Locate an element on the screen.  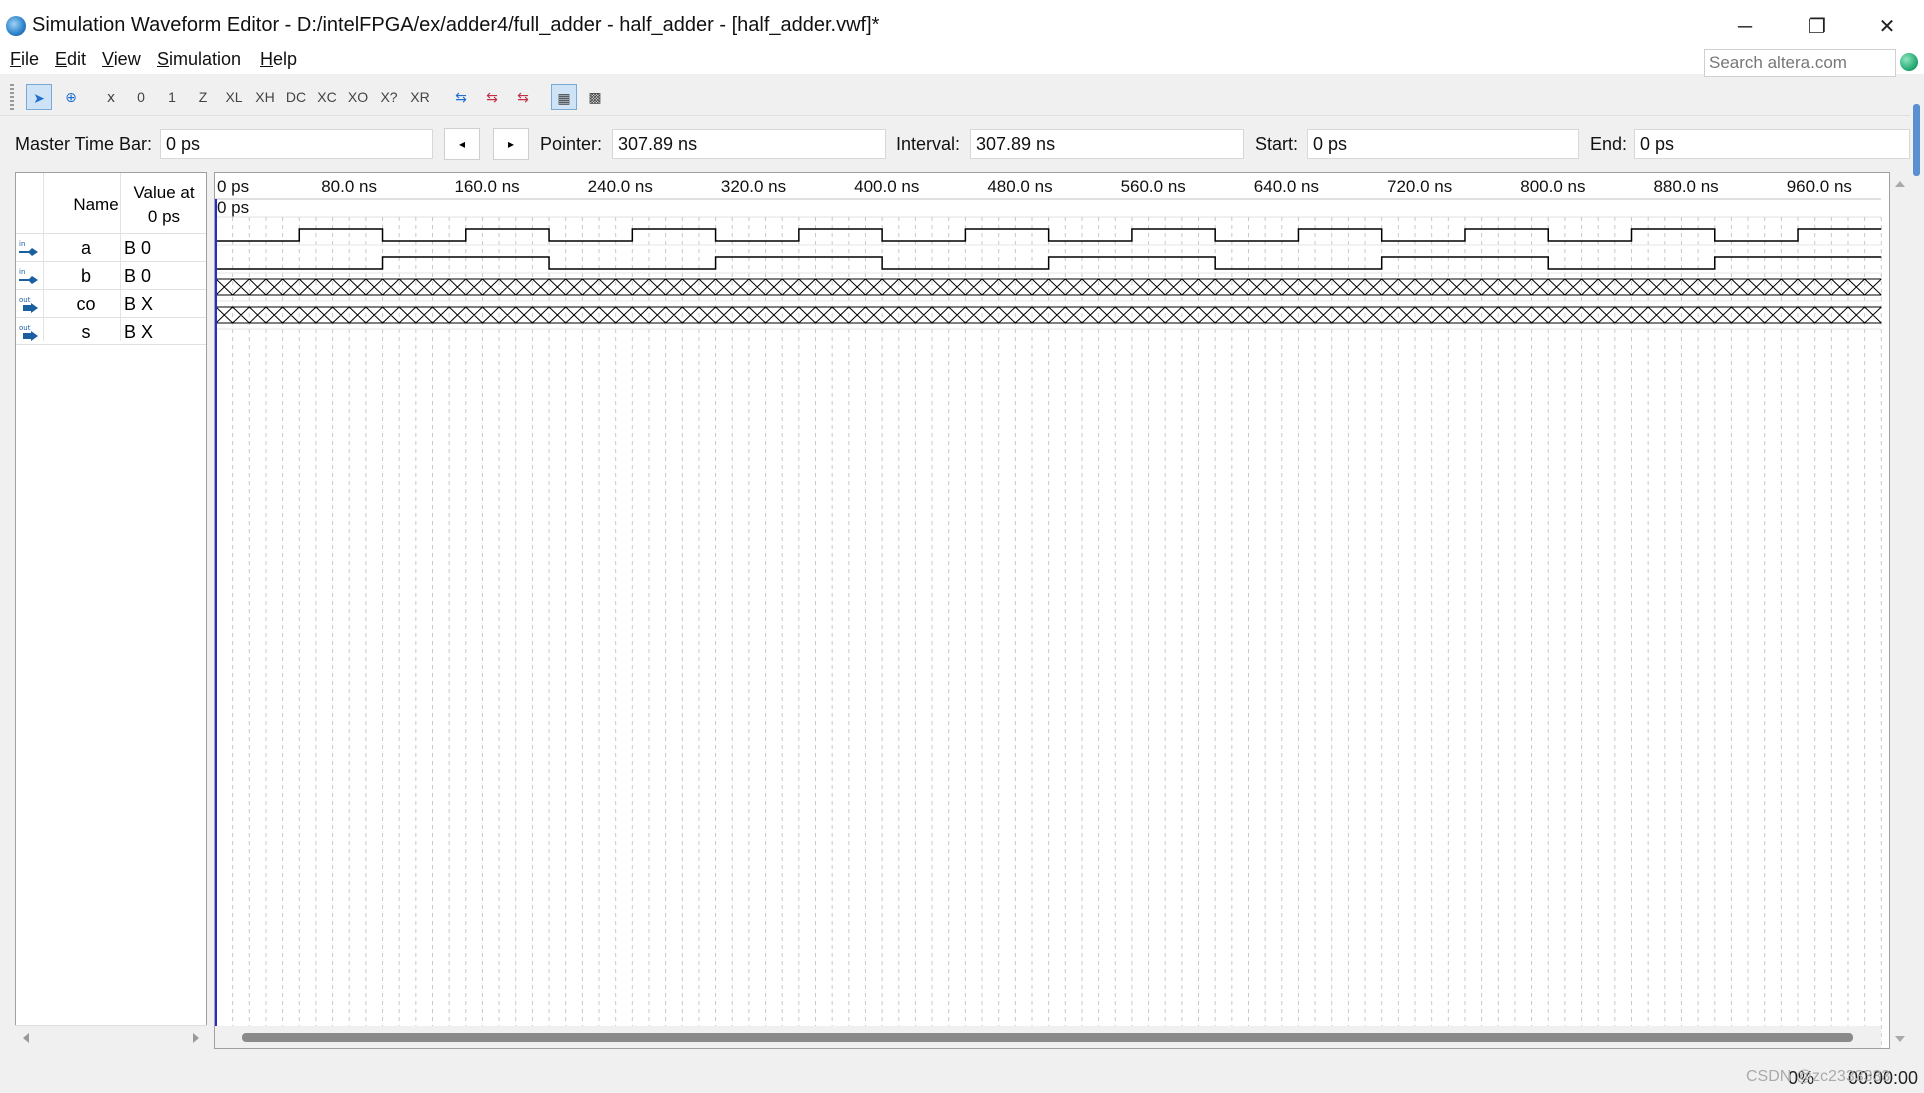
menu-edit: Edit is located at coordinates (70, 59).